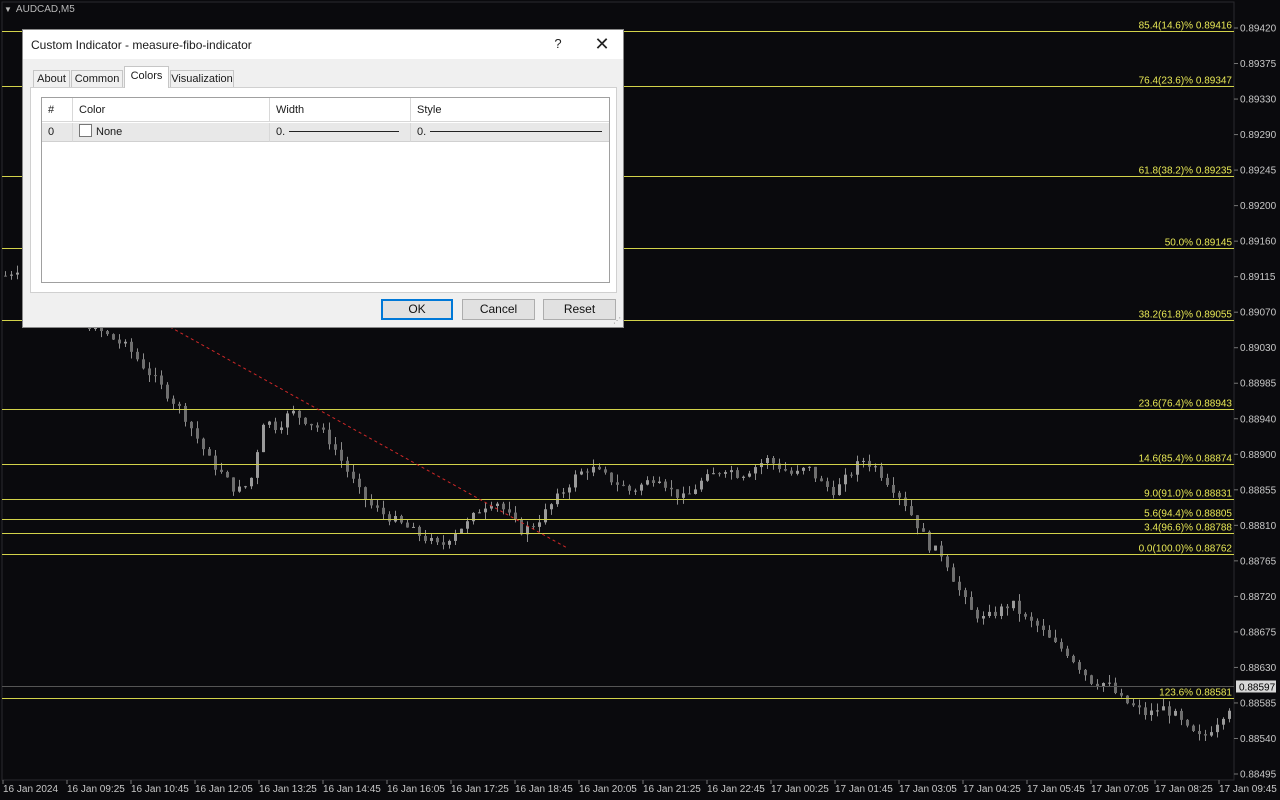  I want to click on x-tick-label: 16 Jan 13:25, so click(288, 789).